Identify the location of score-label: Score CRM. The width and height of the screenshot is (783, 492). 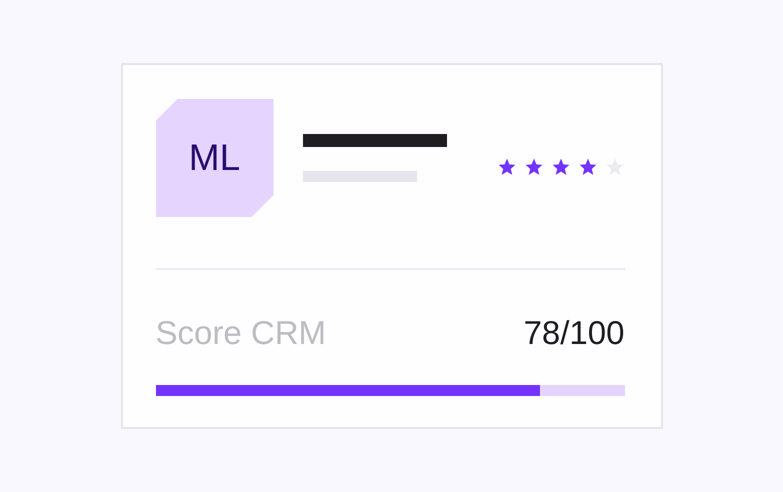
(241, 333).